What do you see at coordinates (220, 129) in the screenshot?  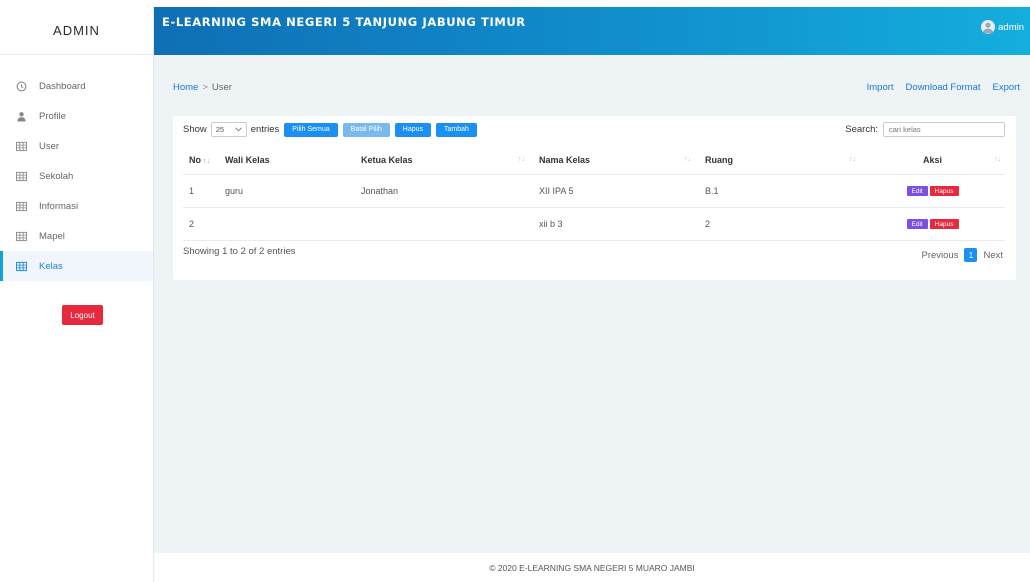 I see `entries-value: 25` at bounding box center [220, 129].